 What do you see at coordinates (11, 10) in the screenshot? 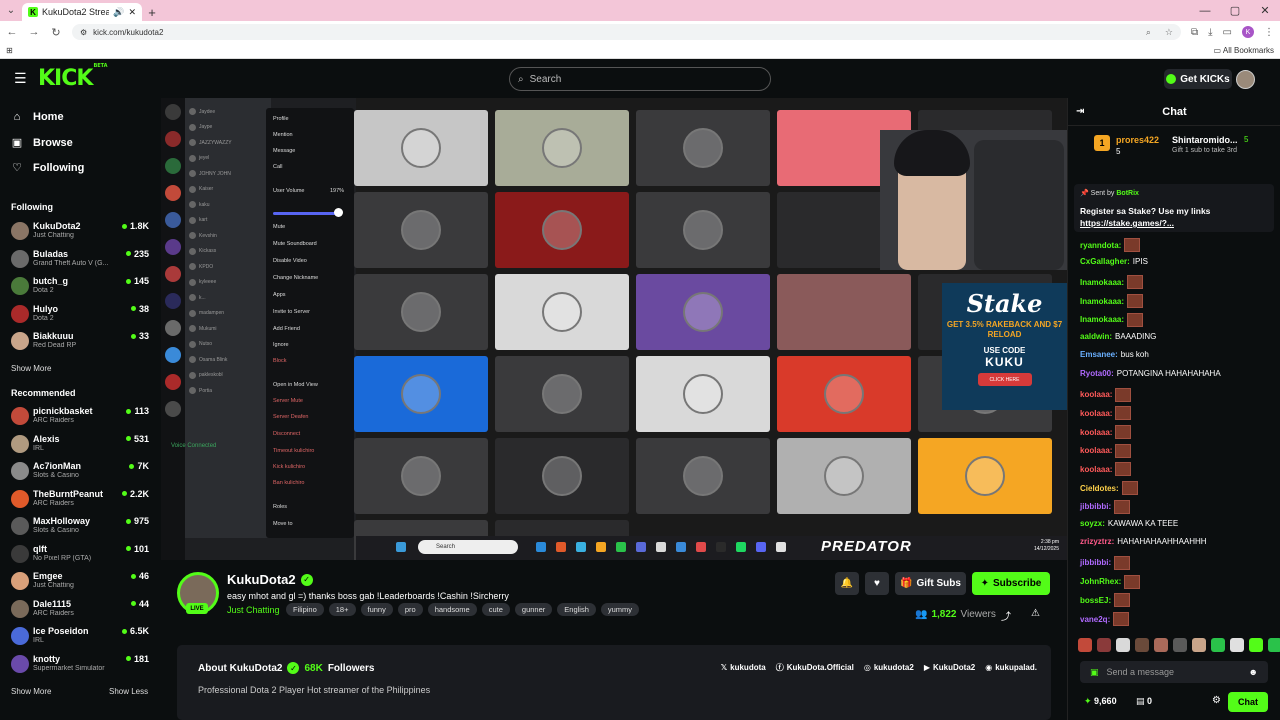
I see `tab-search-icon: ⌄` at bounding box center [11, 10].